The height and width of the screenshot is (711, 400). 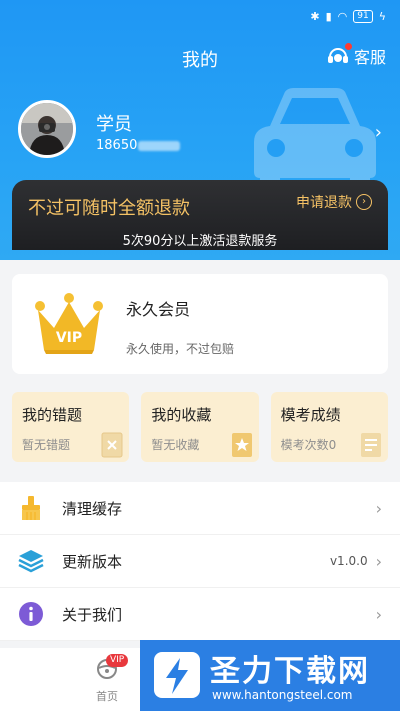 I want to click on refund-title: 不过可随时全额退款, so click(x=109, y=208).